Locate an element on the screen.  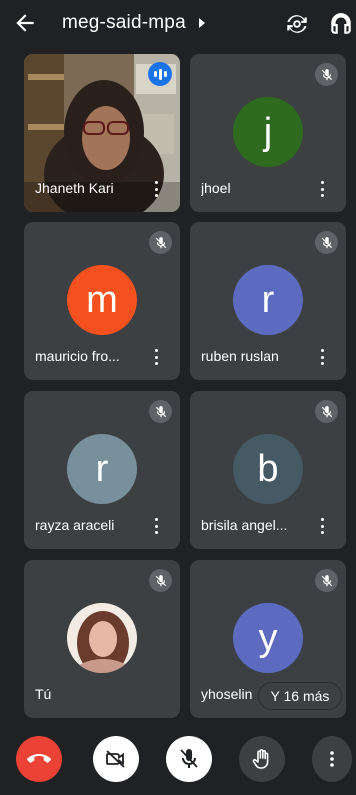
mic-off-button is located at coordinates (189, 759).